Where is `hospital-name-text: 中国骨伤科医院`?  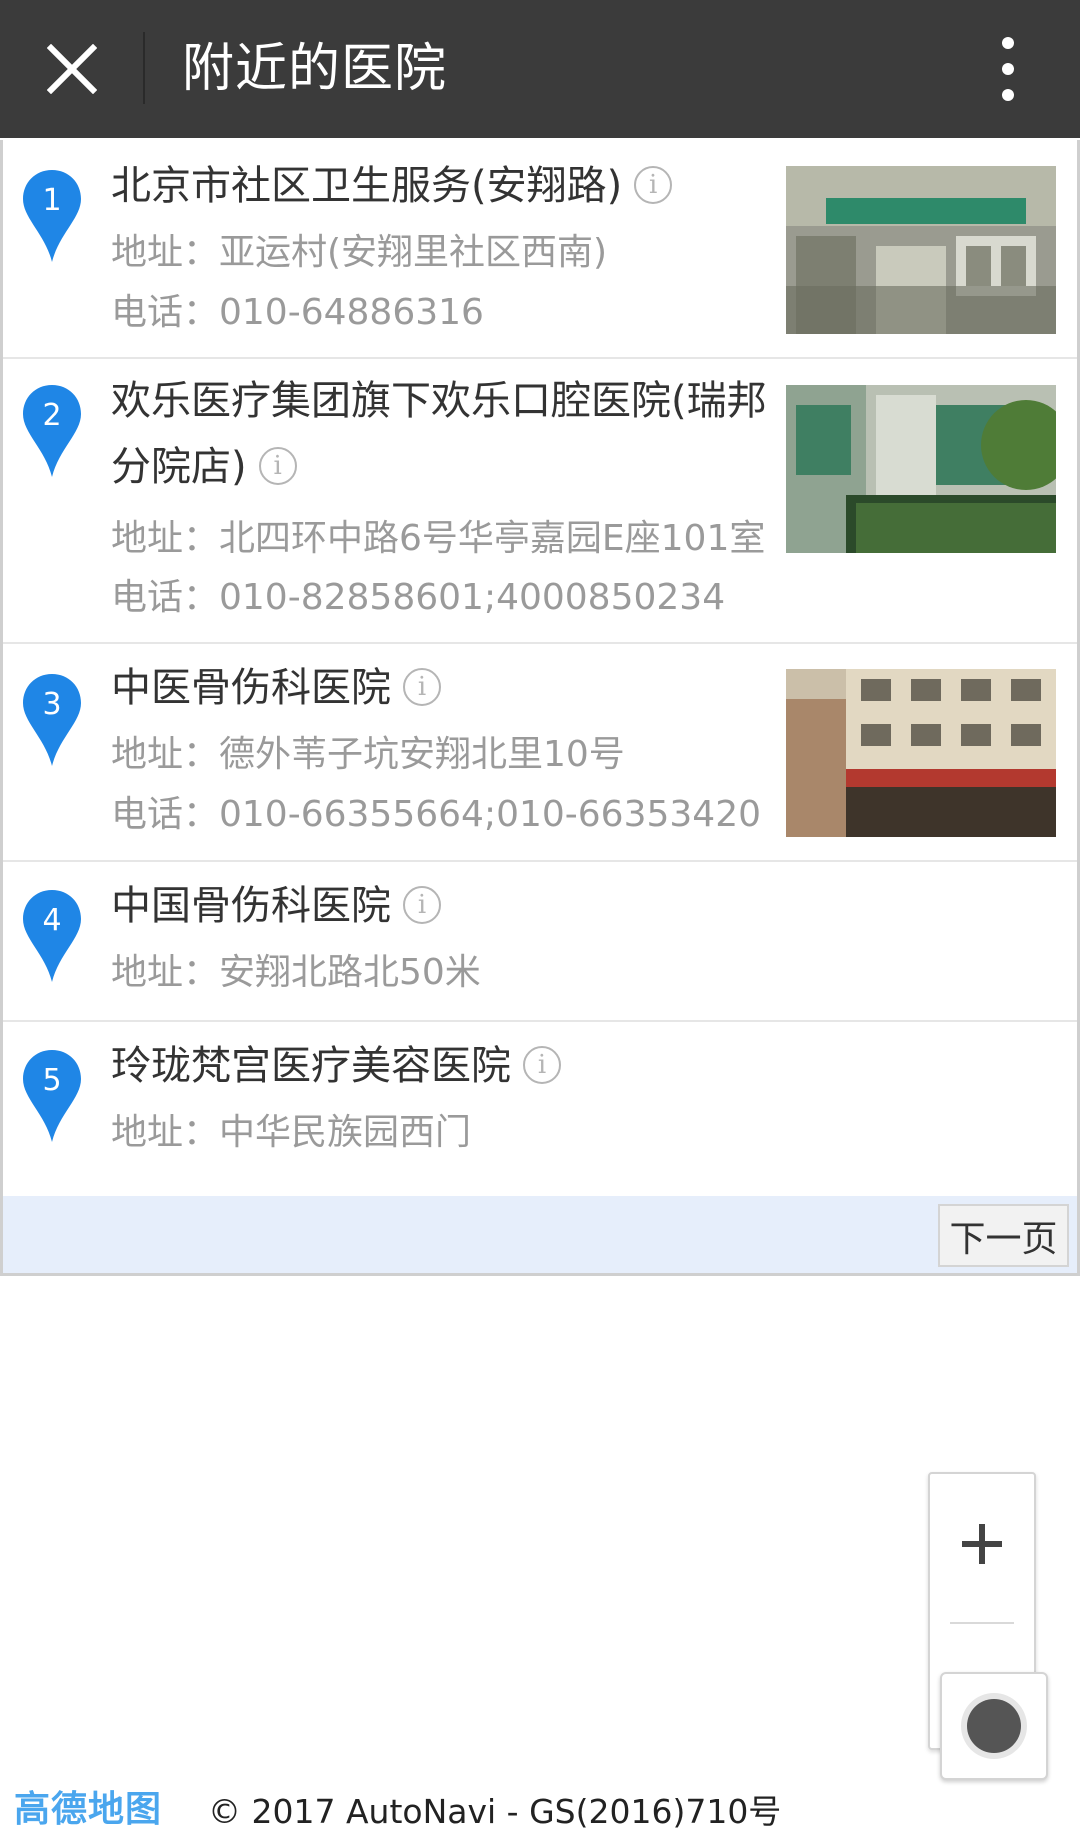
hospital-name-text: 中国骨伤科医院 is located at coordinates (251, 906).